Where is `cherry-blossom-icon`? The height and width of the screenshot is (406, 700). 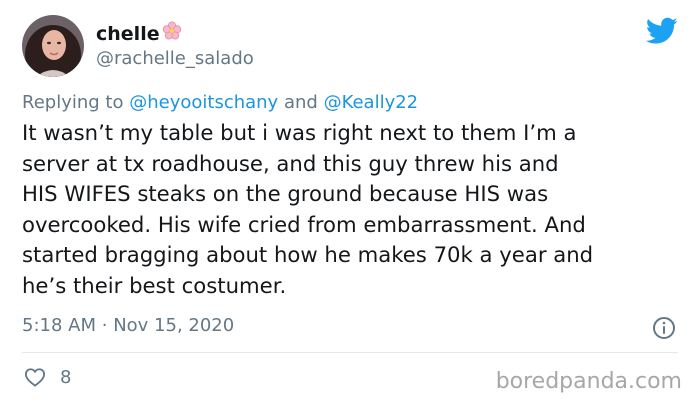 cherry-blossom-icon is located at coordinates (172, 34).